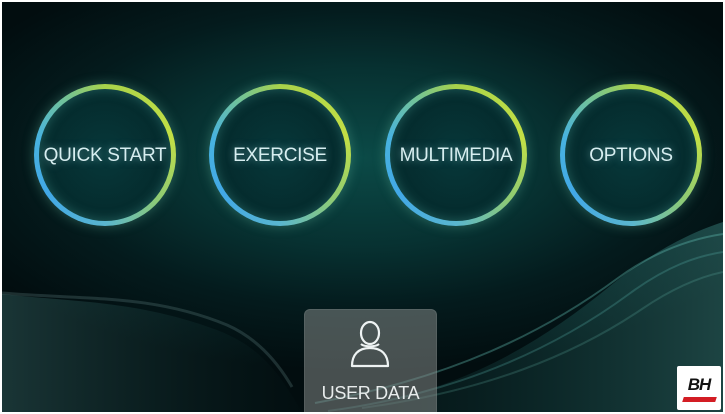 The image size is (725, 414). I want to click on options-button: OPTIONS, so click(631, 155).